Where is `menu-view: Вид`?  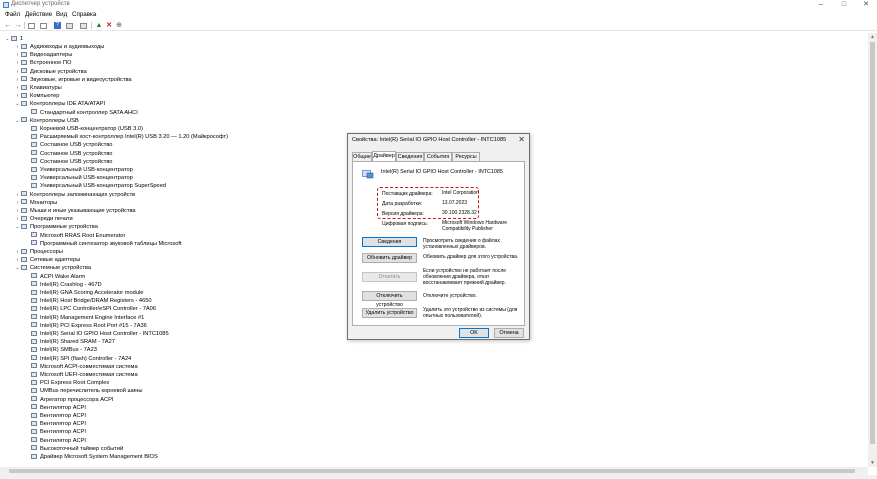 menu-view: Вид is located at coordinates (61, 14).